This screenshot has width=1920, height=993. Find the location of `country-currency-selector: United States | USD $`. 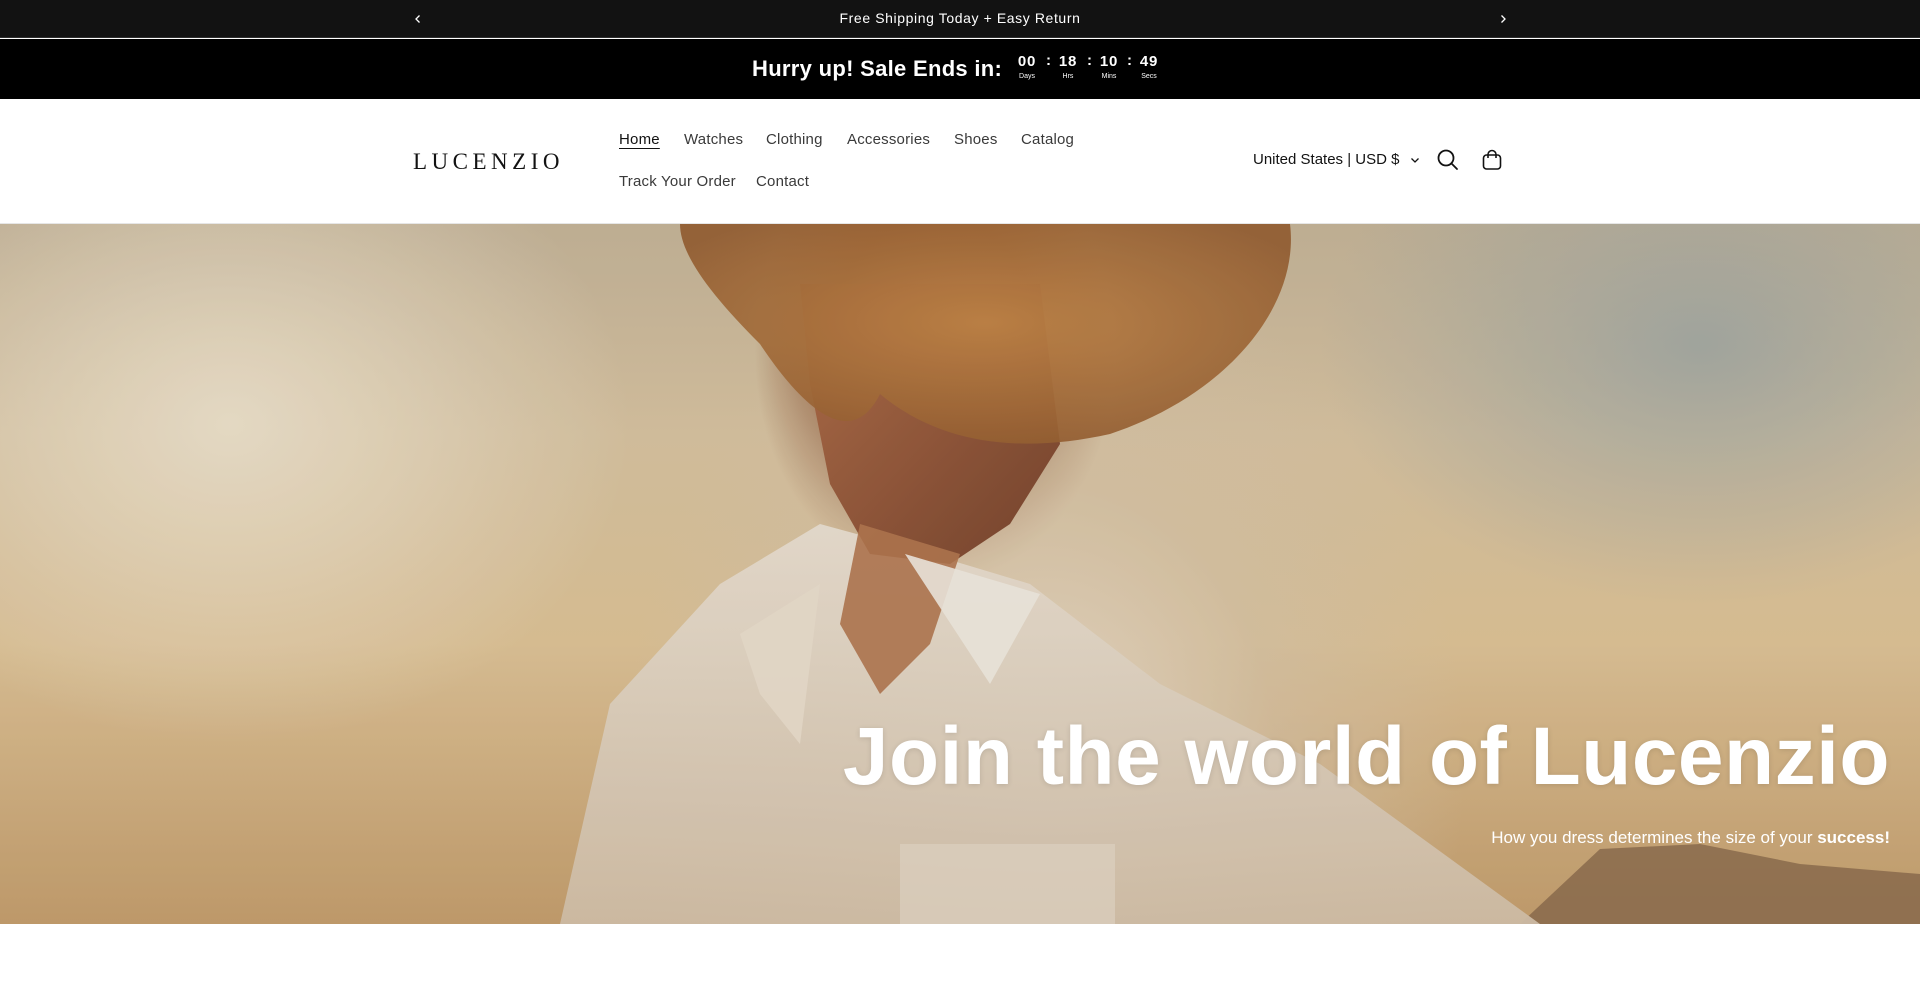

country-currency-selector: United States | USD $ is located at coordinates (1336, 159).